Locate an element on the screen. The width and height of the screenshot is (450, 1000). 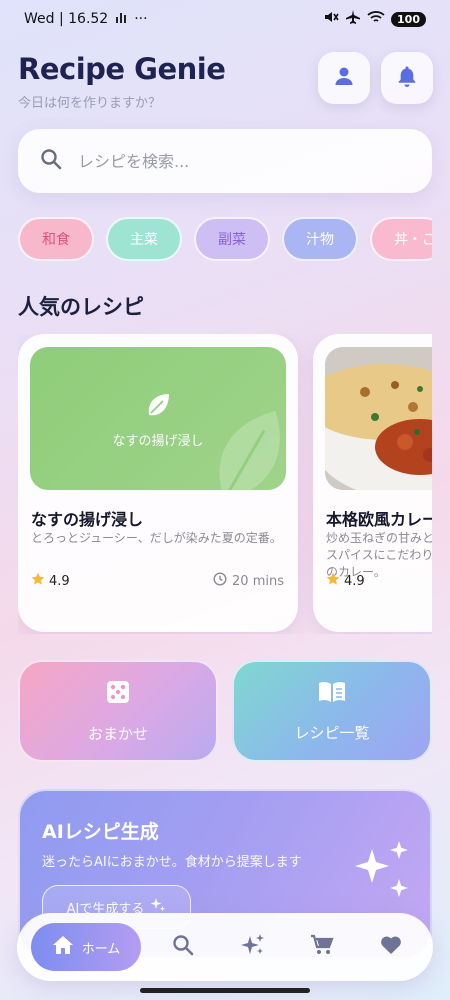
nav-cart is located at coordinates (322, 947).